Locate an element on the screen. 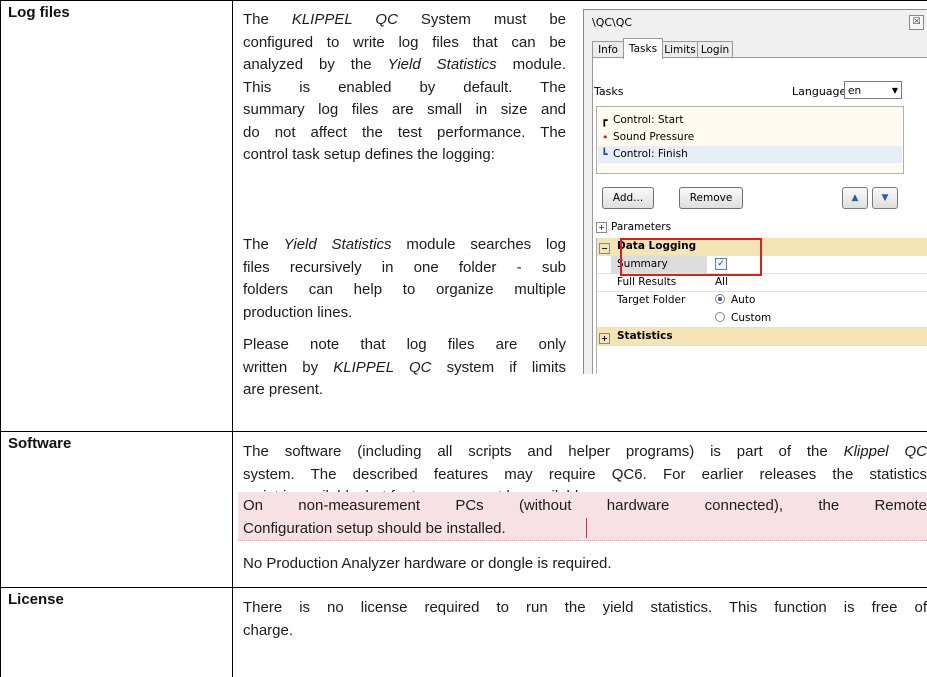 The image size is (927, 677). arrow-down-icon: ▼ is located at coordinates (885, 198).